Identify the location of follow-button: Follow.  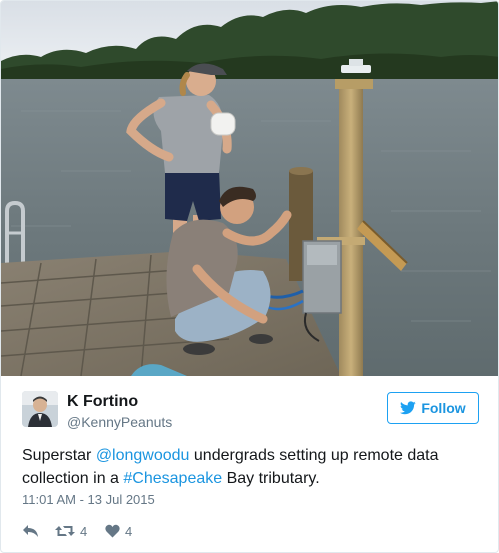
(433, 408).